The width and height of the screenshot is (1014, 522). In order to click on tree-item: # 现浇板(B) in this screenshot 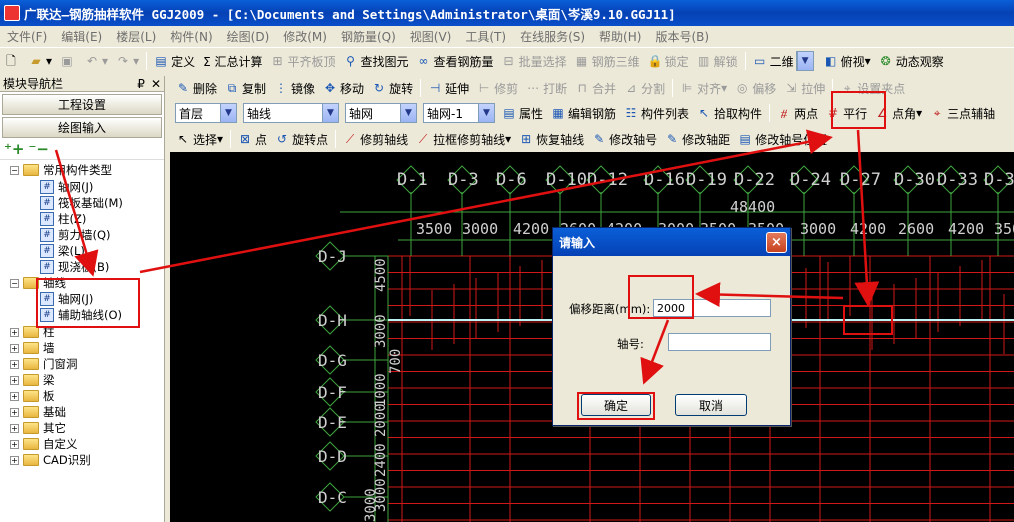, I will do `click(74, 267)`.